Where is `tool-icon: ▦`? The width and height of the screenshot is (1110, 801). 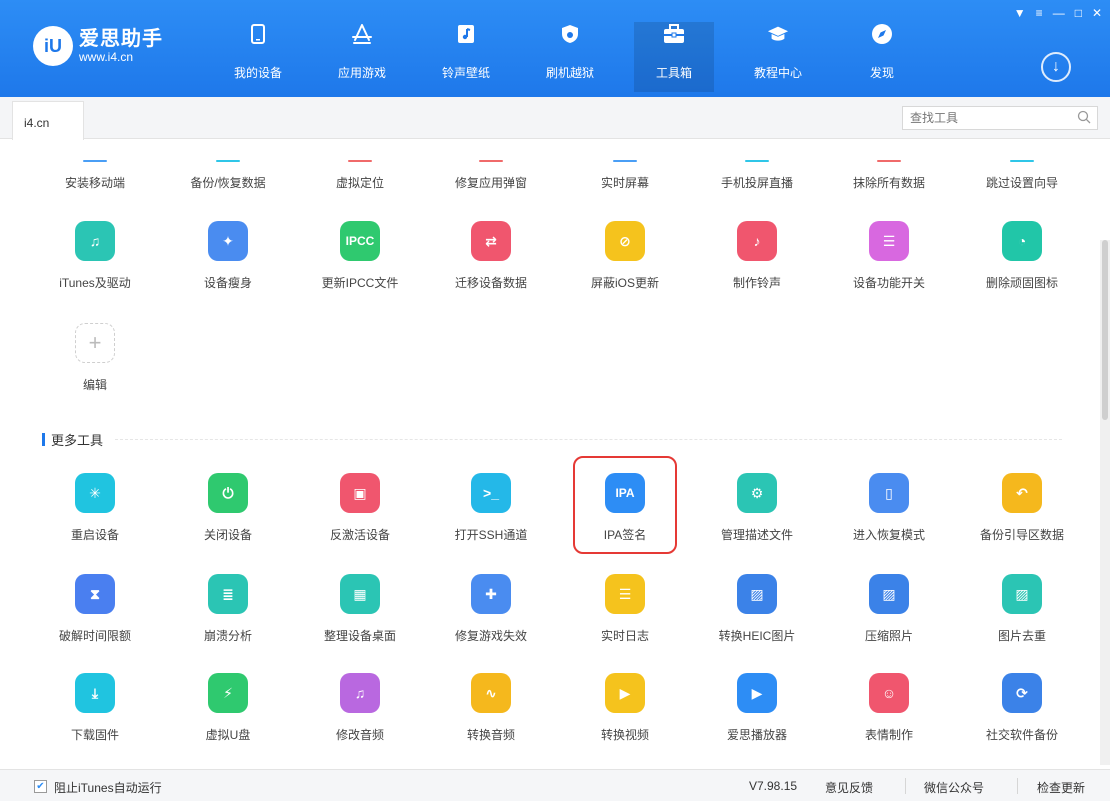 tool-icon: ▦ is located at coordinates (360, 594).